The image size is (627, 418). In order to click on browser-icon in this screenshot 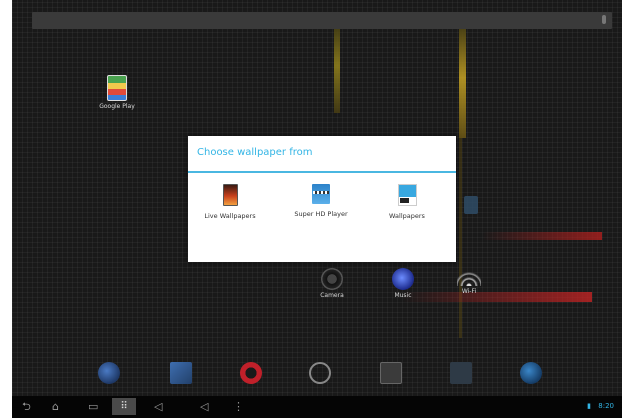, I will do `click(109, 373)`.